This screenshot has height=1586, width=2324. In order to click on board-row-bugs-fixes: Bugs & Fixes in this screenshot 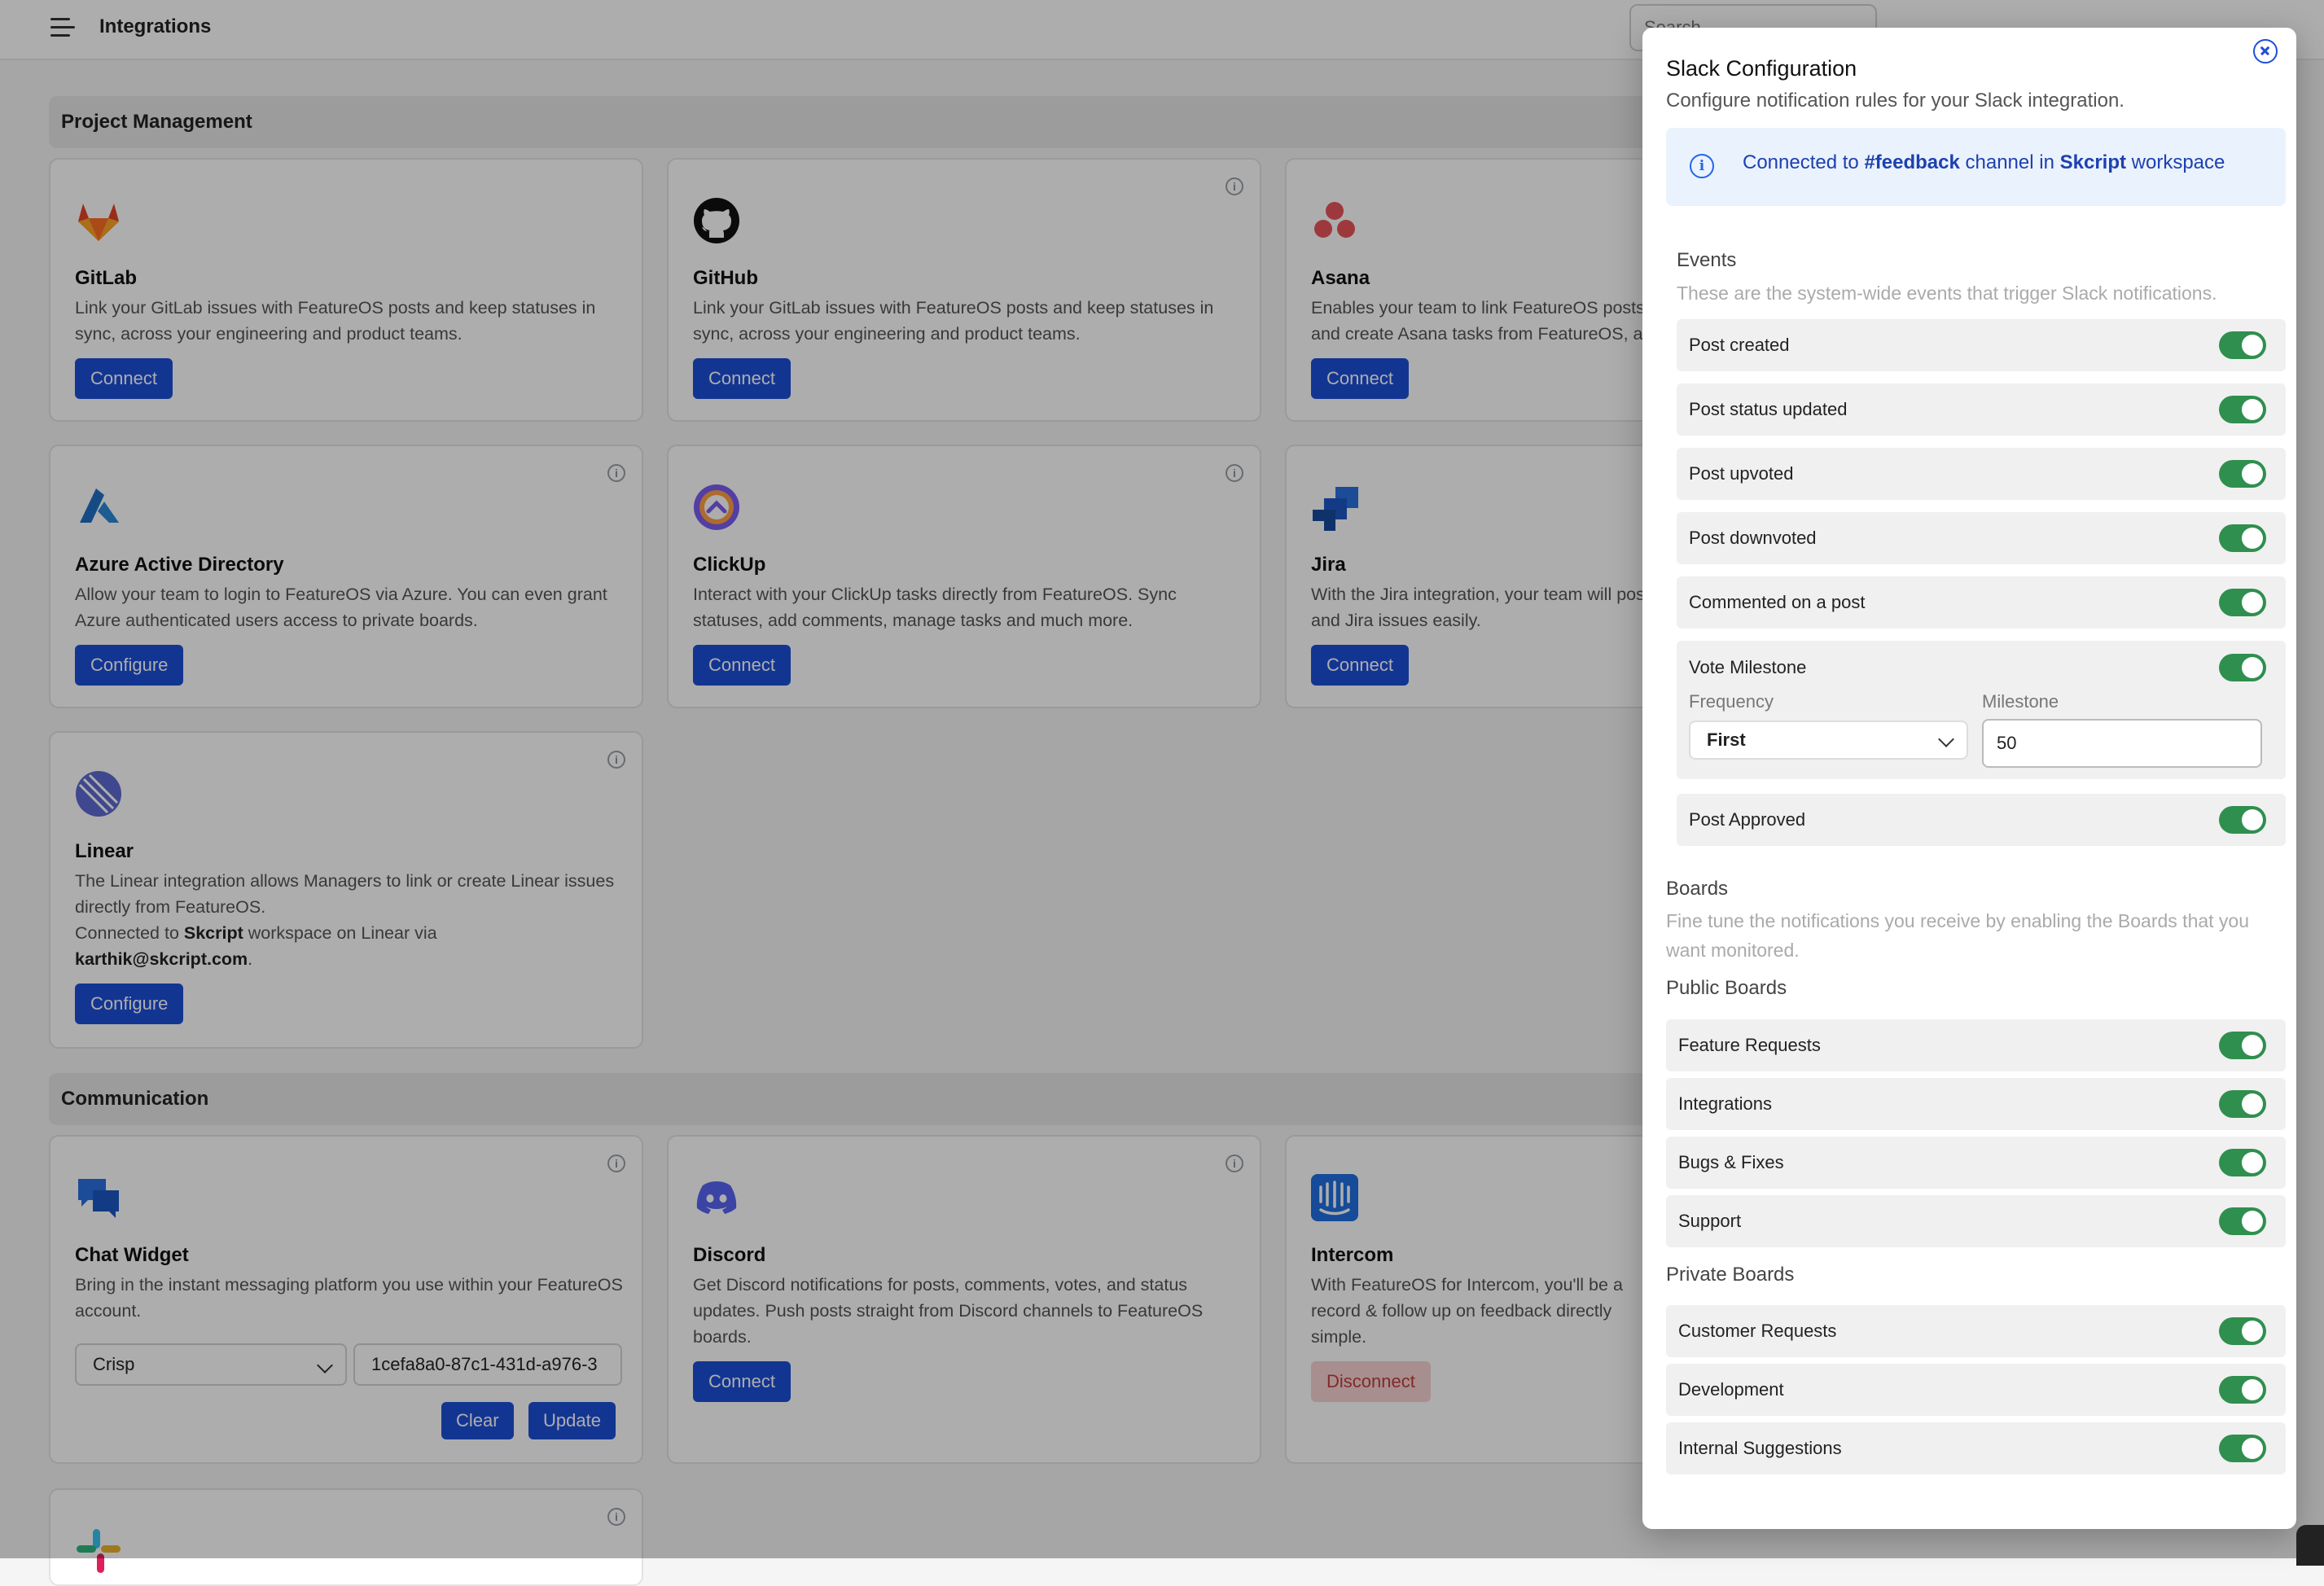, I will do `click(1976, 1163)`.